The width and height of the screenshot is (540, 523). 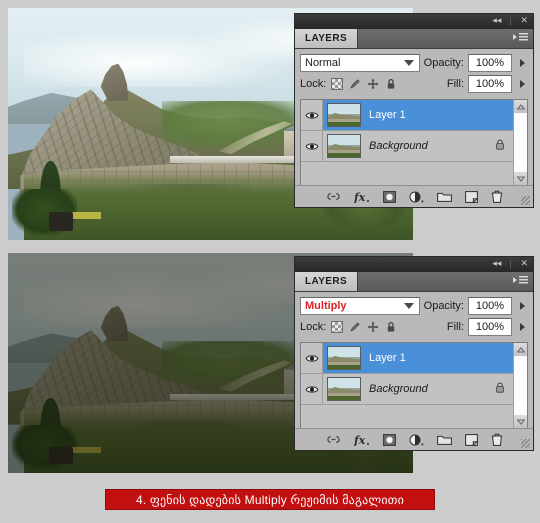 What do you see at coordinates (455, 327) in the screenshot?
I see `fill-label: Fill:` at bounding box center [455, 327].